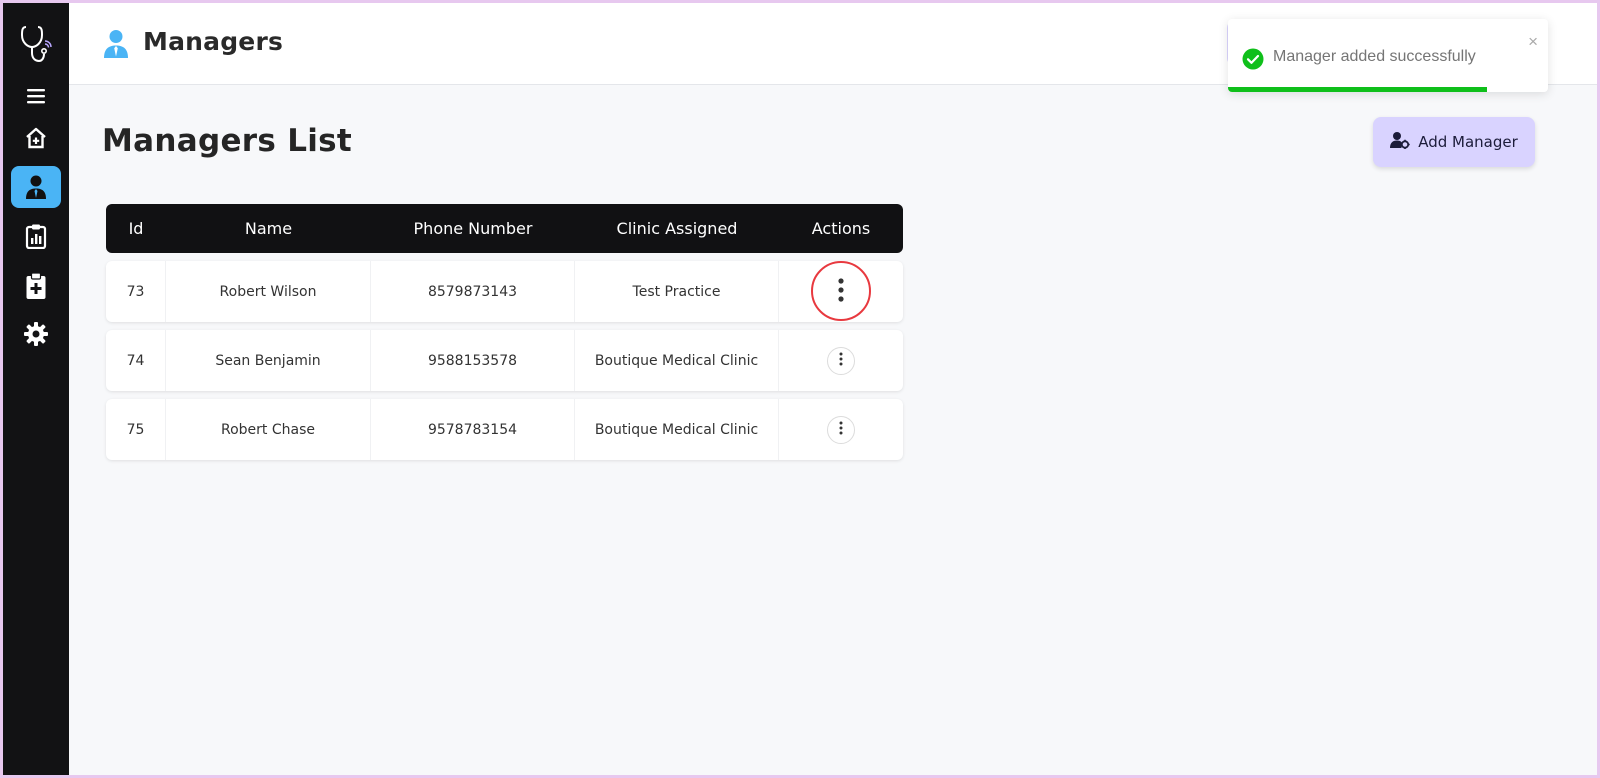  I want to click on toast-progress-bar, so click(1358, 89).